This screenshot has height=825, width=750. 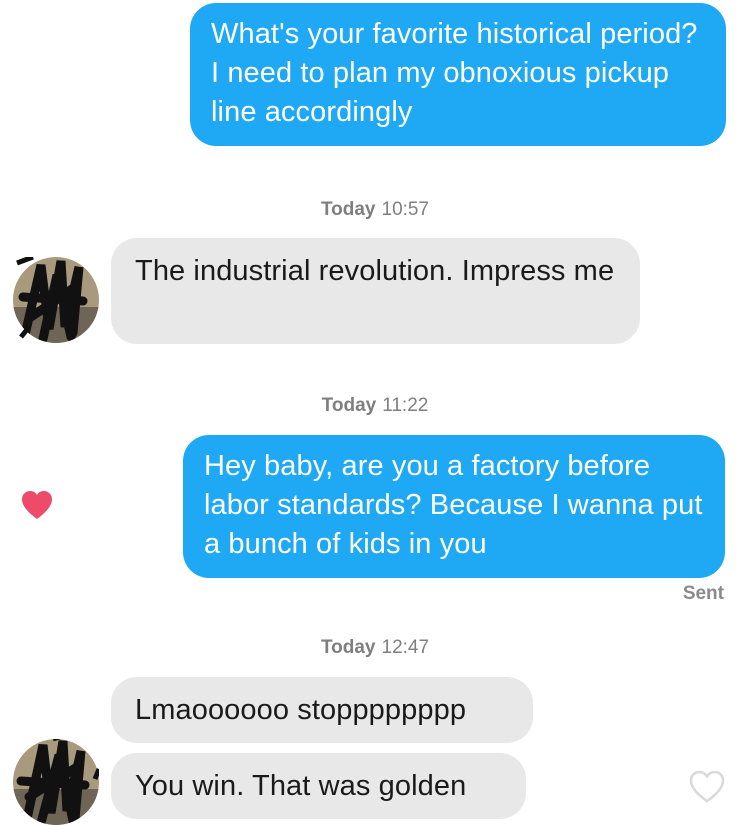 I want to click on message-text: The industrial revolution. Impress me, so click(x=375, y=271).